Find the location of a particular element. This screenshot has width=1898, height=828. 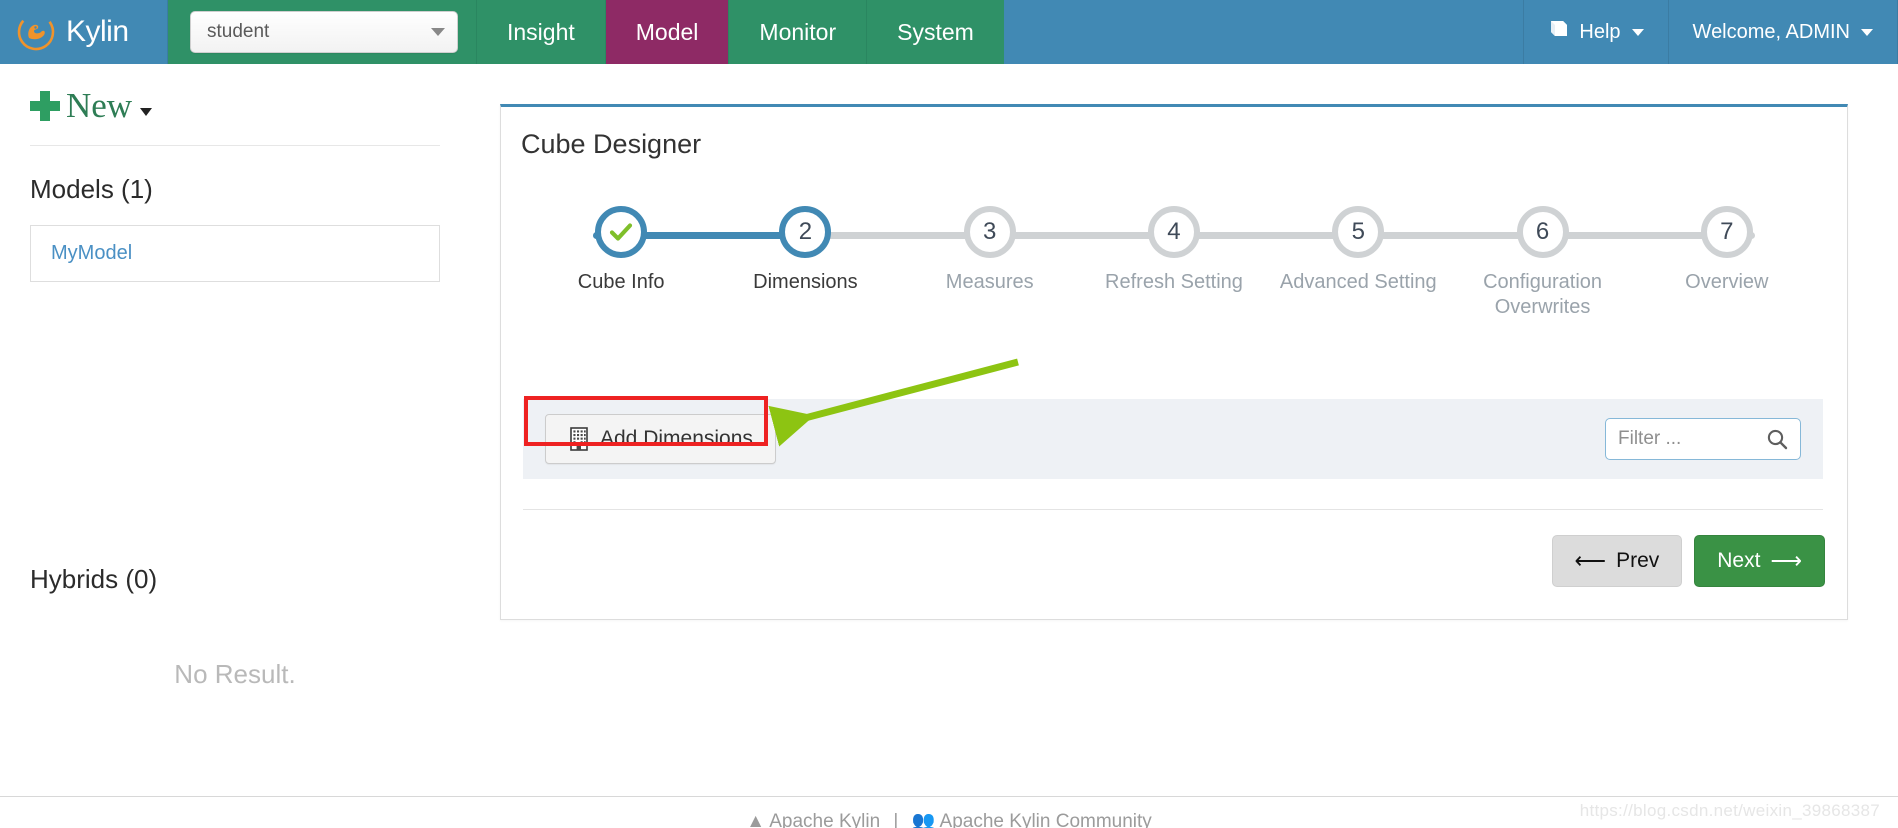

brand-title: Kylin is located at coordinates (97, 31).